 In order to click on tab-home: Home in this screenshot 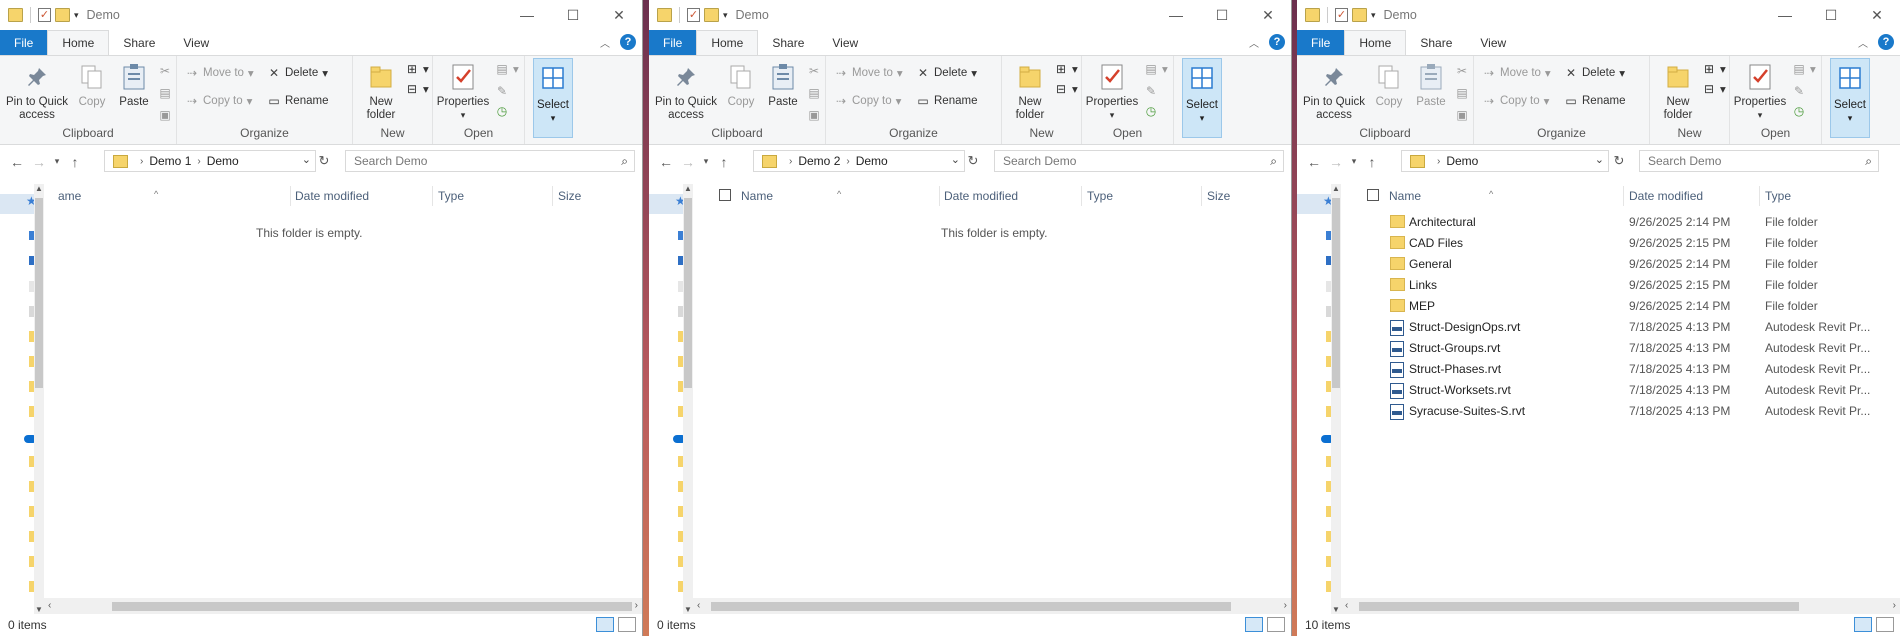, I will do `click(1375, 42)`.